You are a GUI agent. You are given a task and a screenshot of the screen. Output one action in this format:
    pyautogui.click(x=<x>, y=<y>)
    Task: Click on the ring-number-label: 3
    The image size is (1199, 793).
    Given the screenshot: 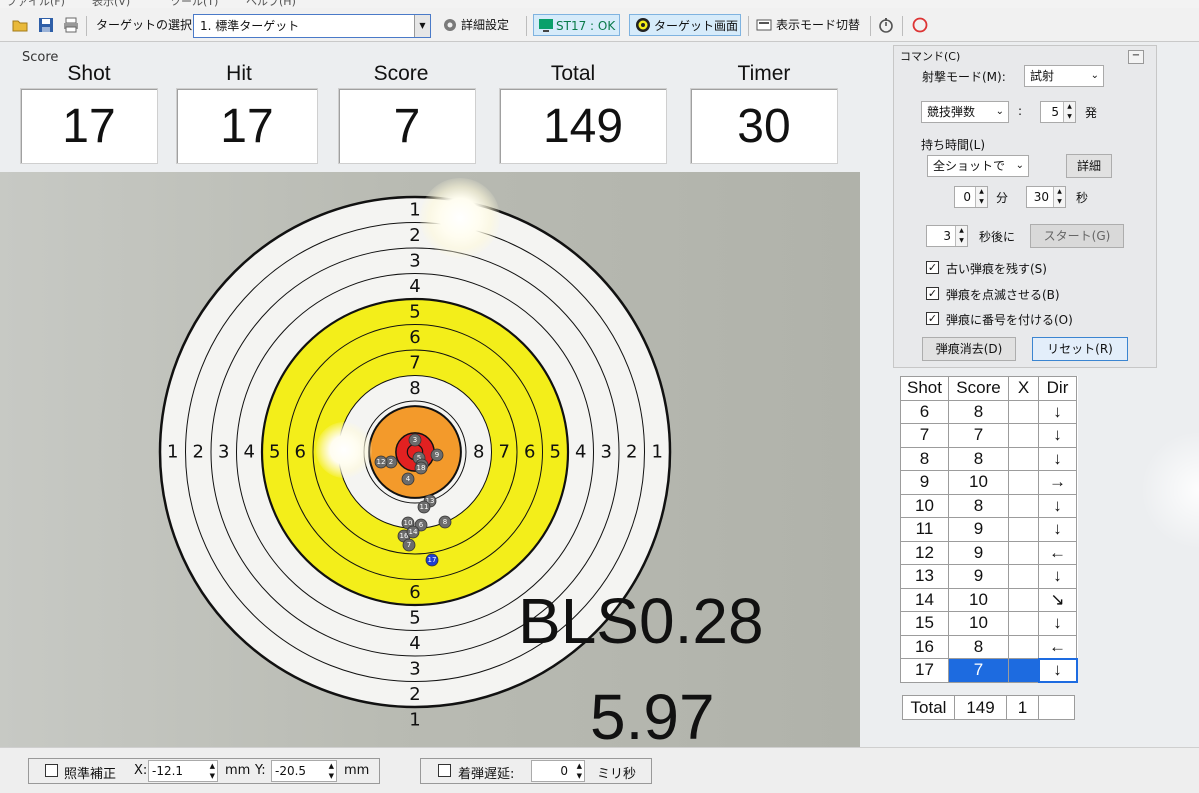 What is the action you would take?
    pyautogui.click(x=414, y=668)
    